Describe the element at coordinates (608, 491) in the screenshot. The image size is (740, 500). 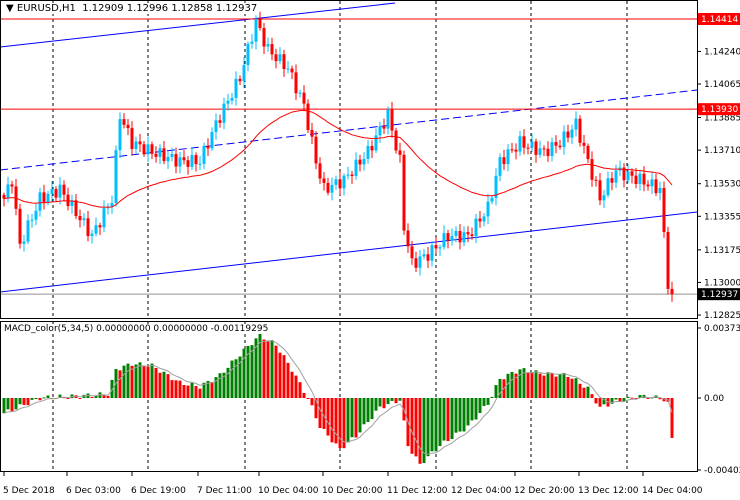
I see `x-axis-label: 13 Dec 12:00` at that location.